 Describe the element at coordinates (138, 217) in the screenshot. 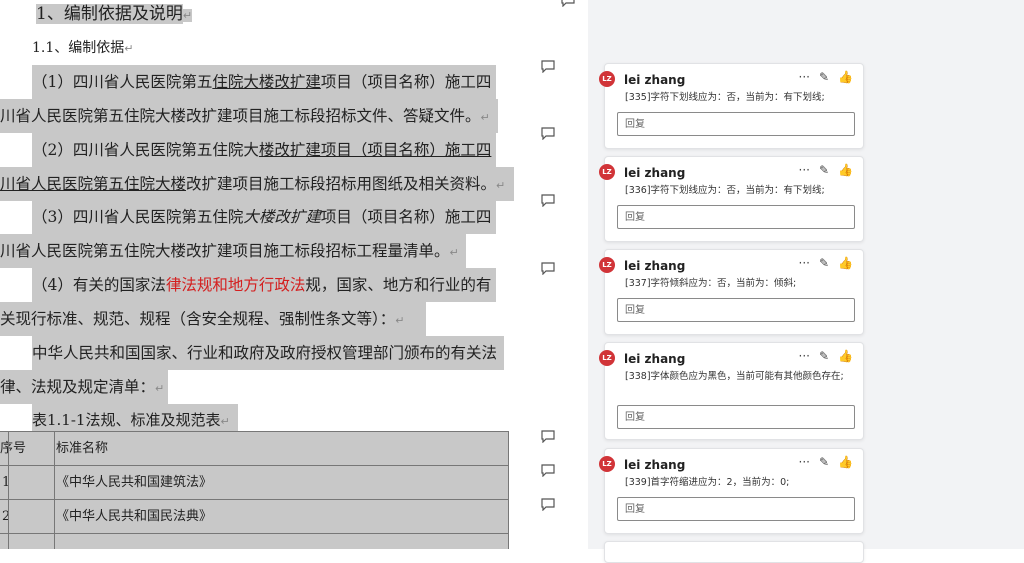

I see `item-3-text-a: （3）四川省人民医院第五住院` at that location.